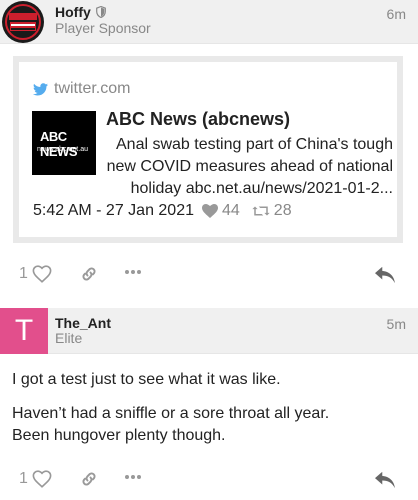 Image resolution: width=418 pixels, height=500 pixels. I want to click on thumb-subtitle: news.abc.net.au, so click(62, 149).